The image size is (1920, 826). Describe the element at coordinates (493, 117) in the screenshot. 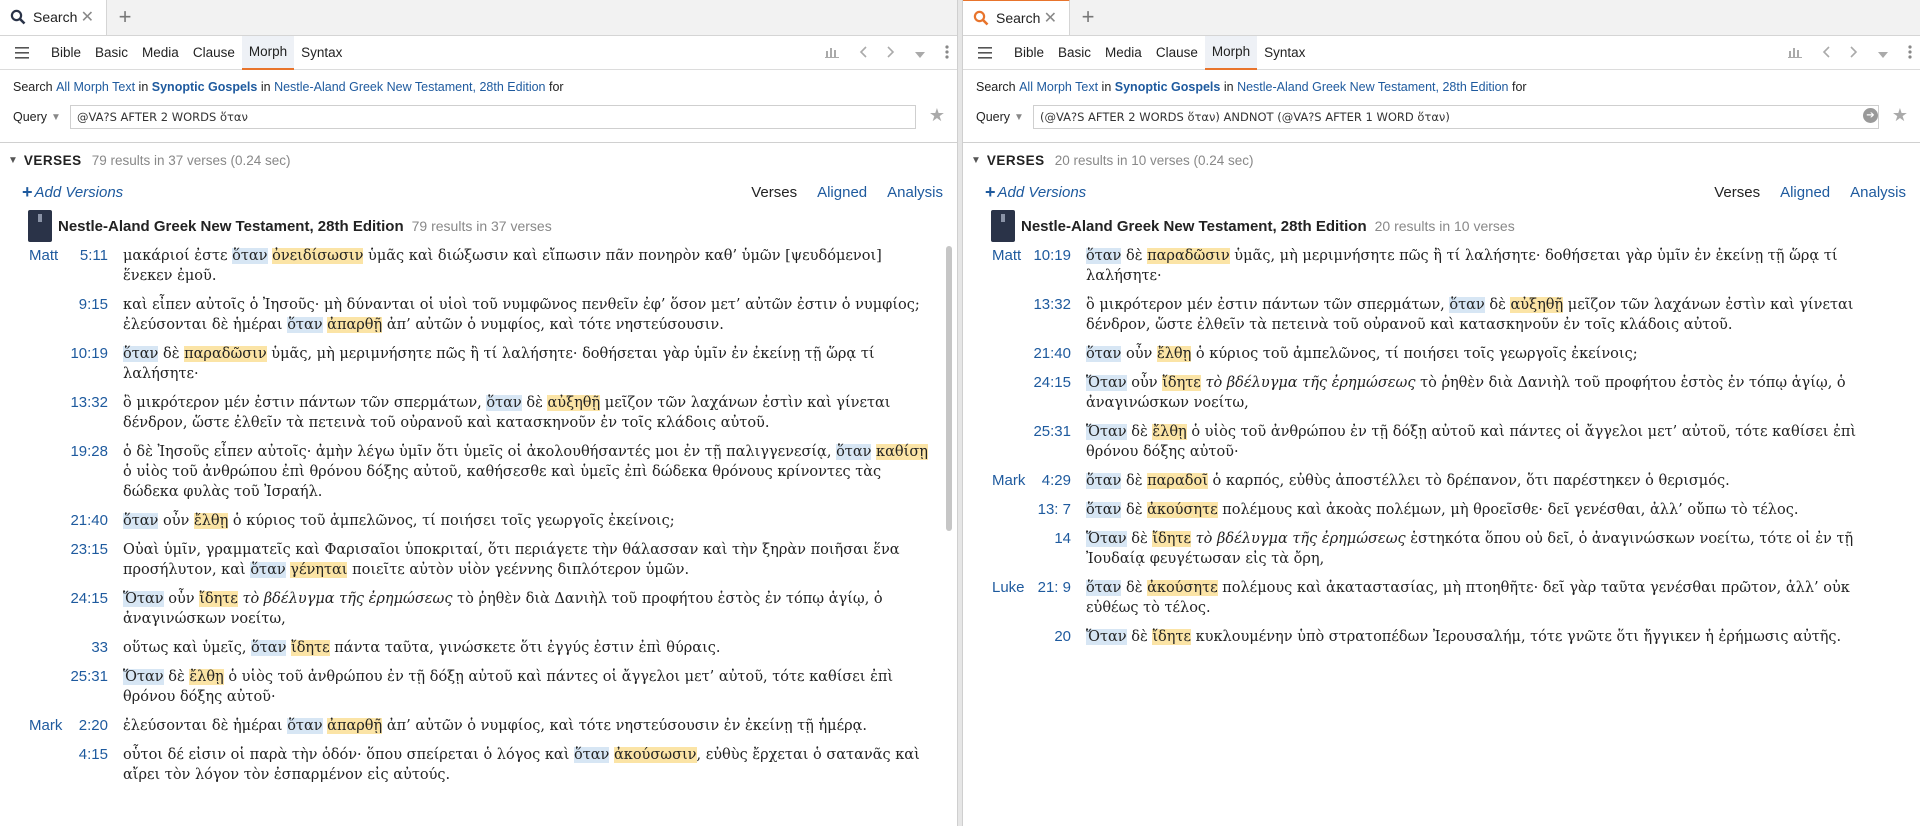

I see `query-input: @VA?S AFTER 2 WORDS ὅταν` at that location.